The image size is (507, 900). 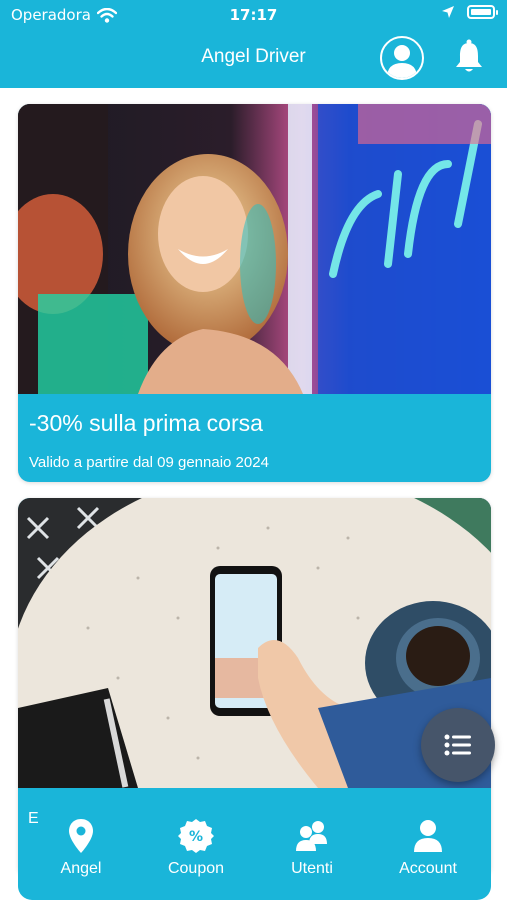 I want to click on tab-label: Utenti, so click(x=312, y=868).